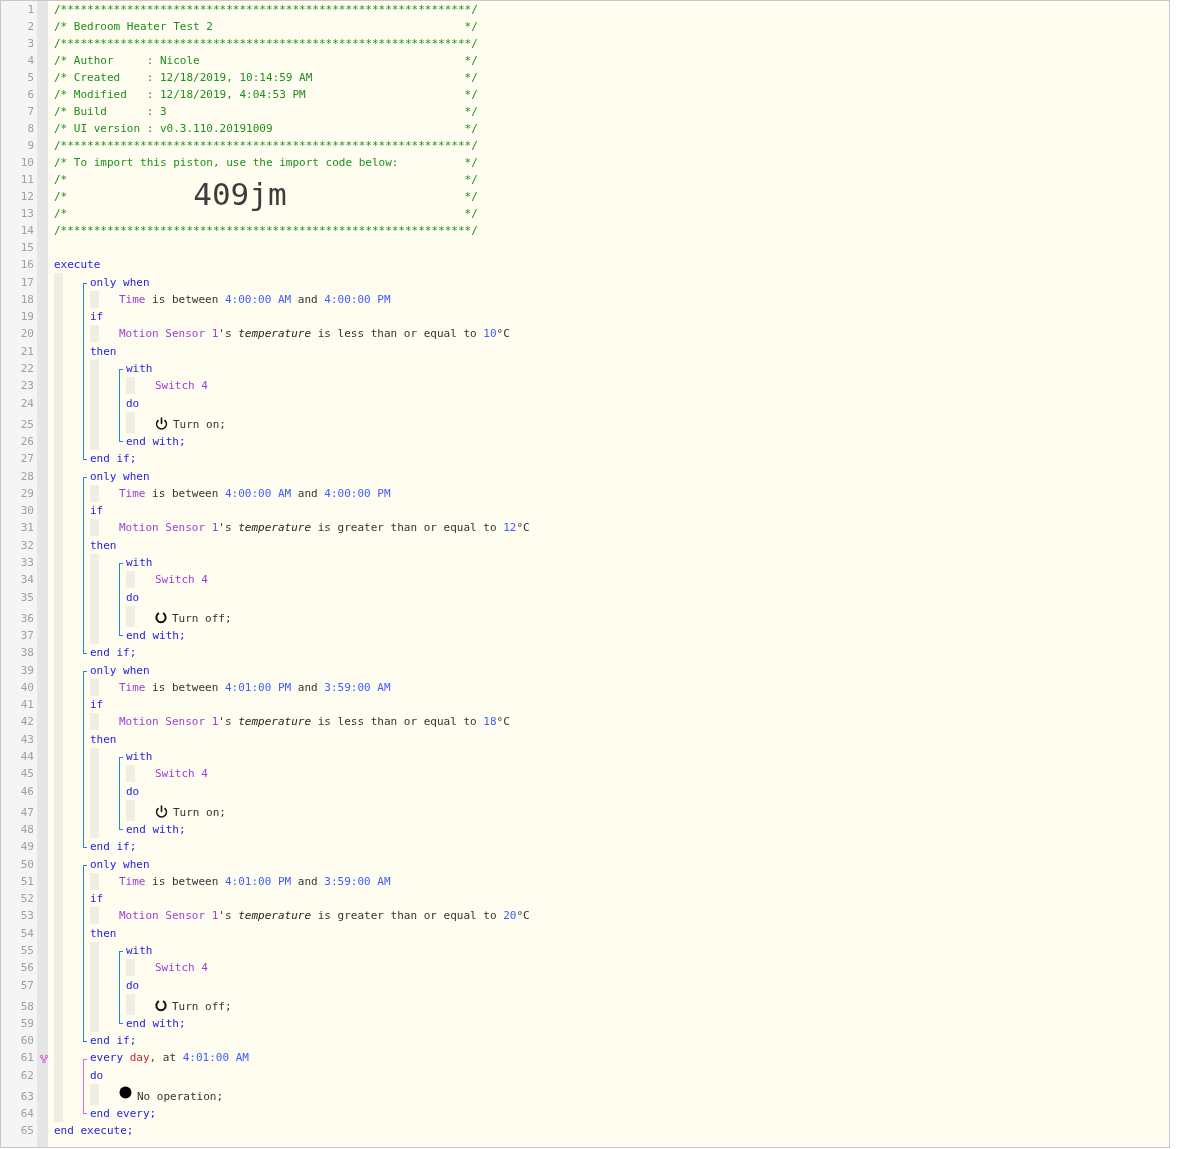  What do you see at coordinates (97, 705) in the screenshot?
I see `code-line: if` at bounding box center [97, 705].